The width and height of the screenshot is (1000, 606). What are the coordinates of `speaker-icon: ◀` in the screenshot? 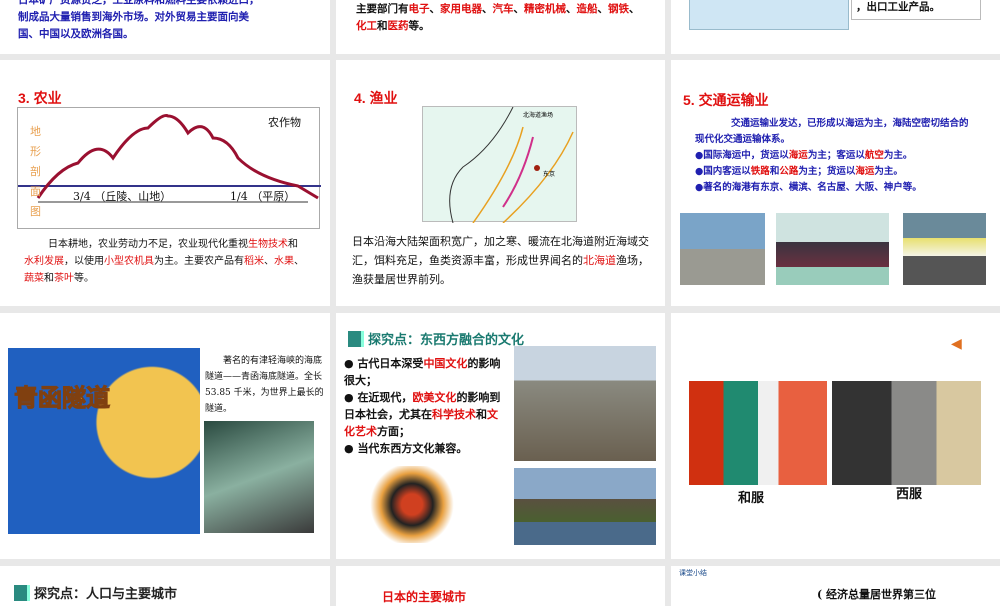 It's located at (956, 344).